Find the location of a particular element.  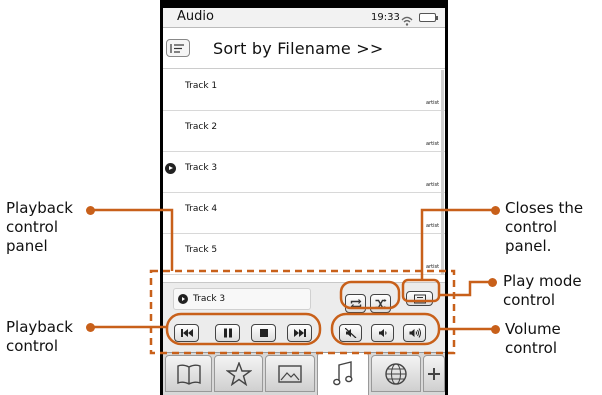

repeat-icon is located at coordinates (355, 303).